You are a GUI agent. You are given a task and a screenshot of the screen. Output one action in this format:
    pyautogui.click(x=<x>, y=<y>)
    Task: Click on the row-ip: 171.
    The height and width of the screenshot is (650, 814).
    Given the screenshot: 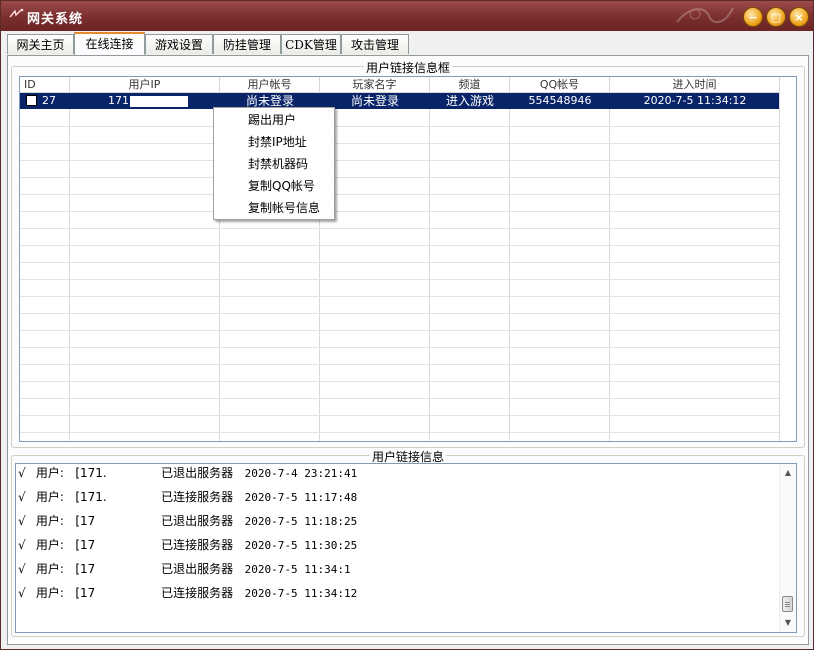 What is the action you would take?
    pyautogui.click(x=120, y=100)
    